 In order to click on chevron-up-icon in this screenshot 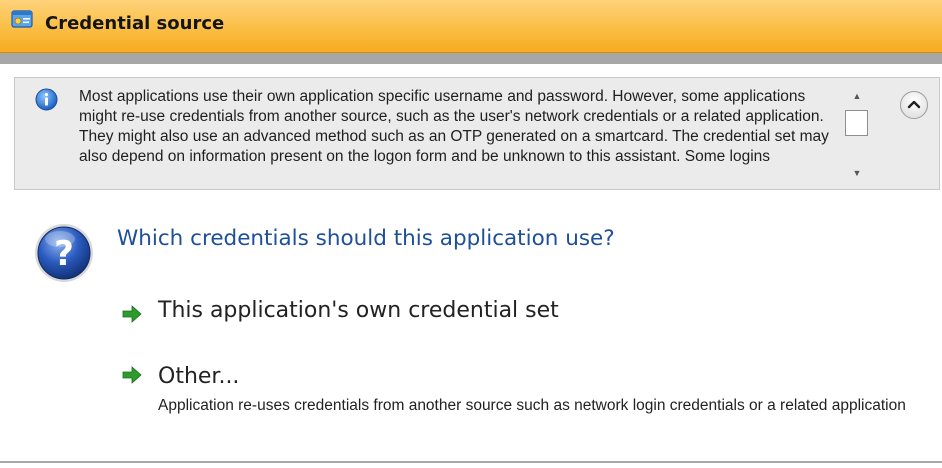, I will do `click(914, 104)`.